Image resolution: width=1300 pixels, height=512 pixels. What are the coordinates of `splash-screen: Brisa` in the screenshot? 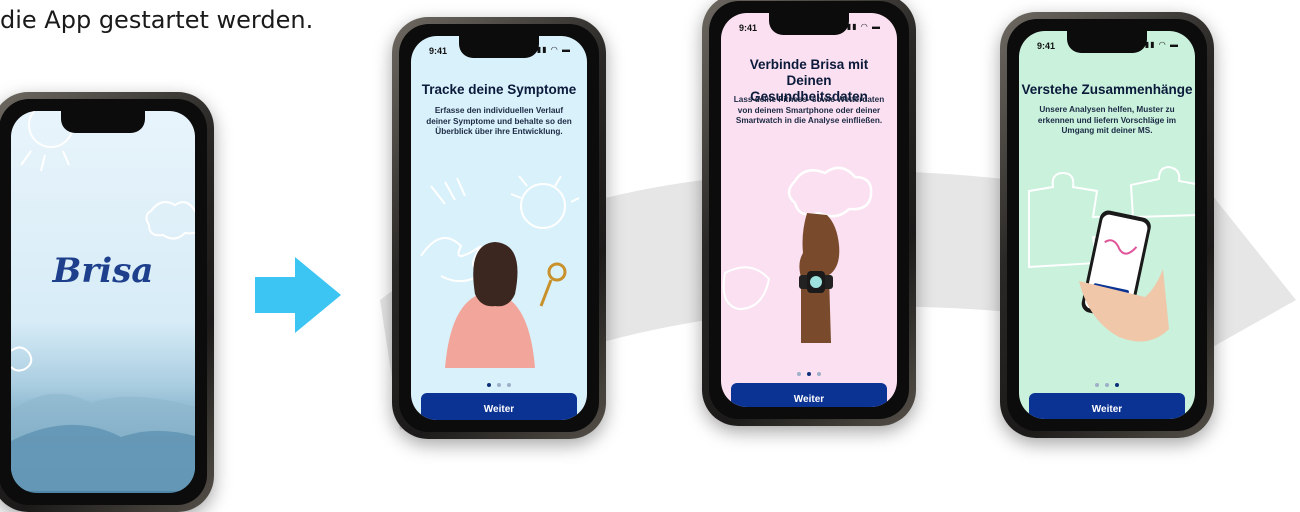 It's located at (103, 302).